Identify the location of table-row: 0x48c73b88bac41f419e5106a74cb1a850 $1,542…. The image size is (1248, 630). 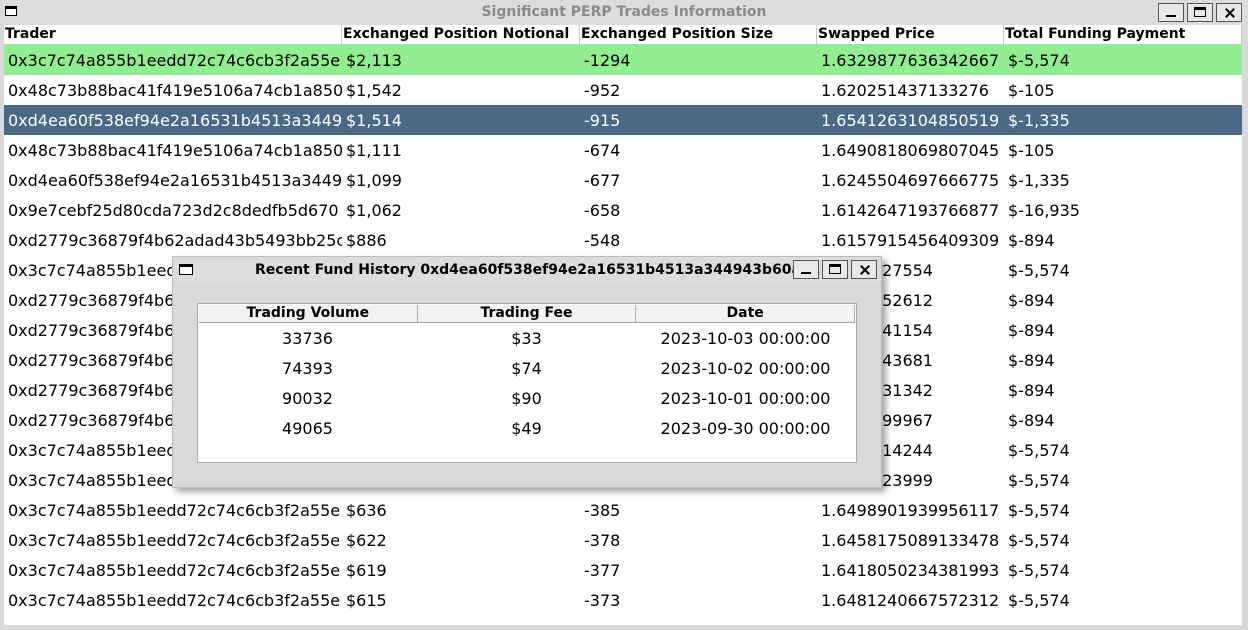
(623, 90).